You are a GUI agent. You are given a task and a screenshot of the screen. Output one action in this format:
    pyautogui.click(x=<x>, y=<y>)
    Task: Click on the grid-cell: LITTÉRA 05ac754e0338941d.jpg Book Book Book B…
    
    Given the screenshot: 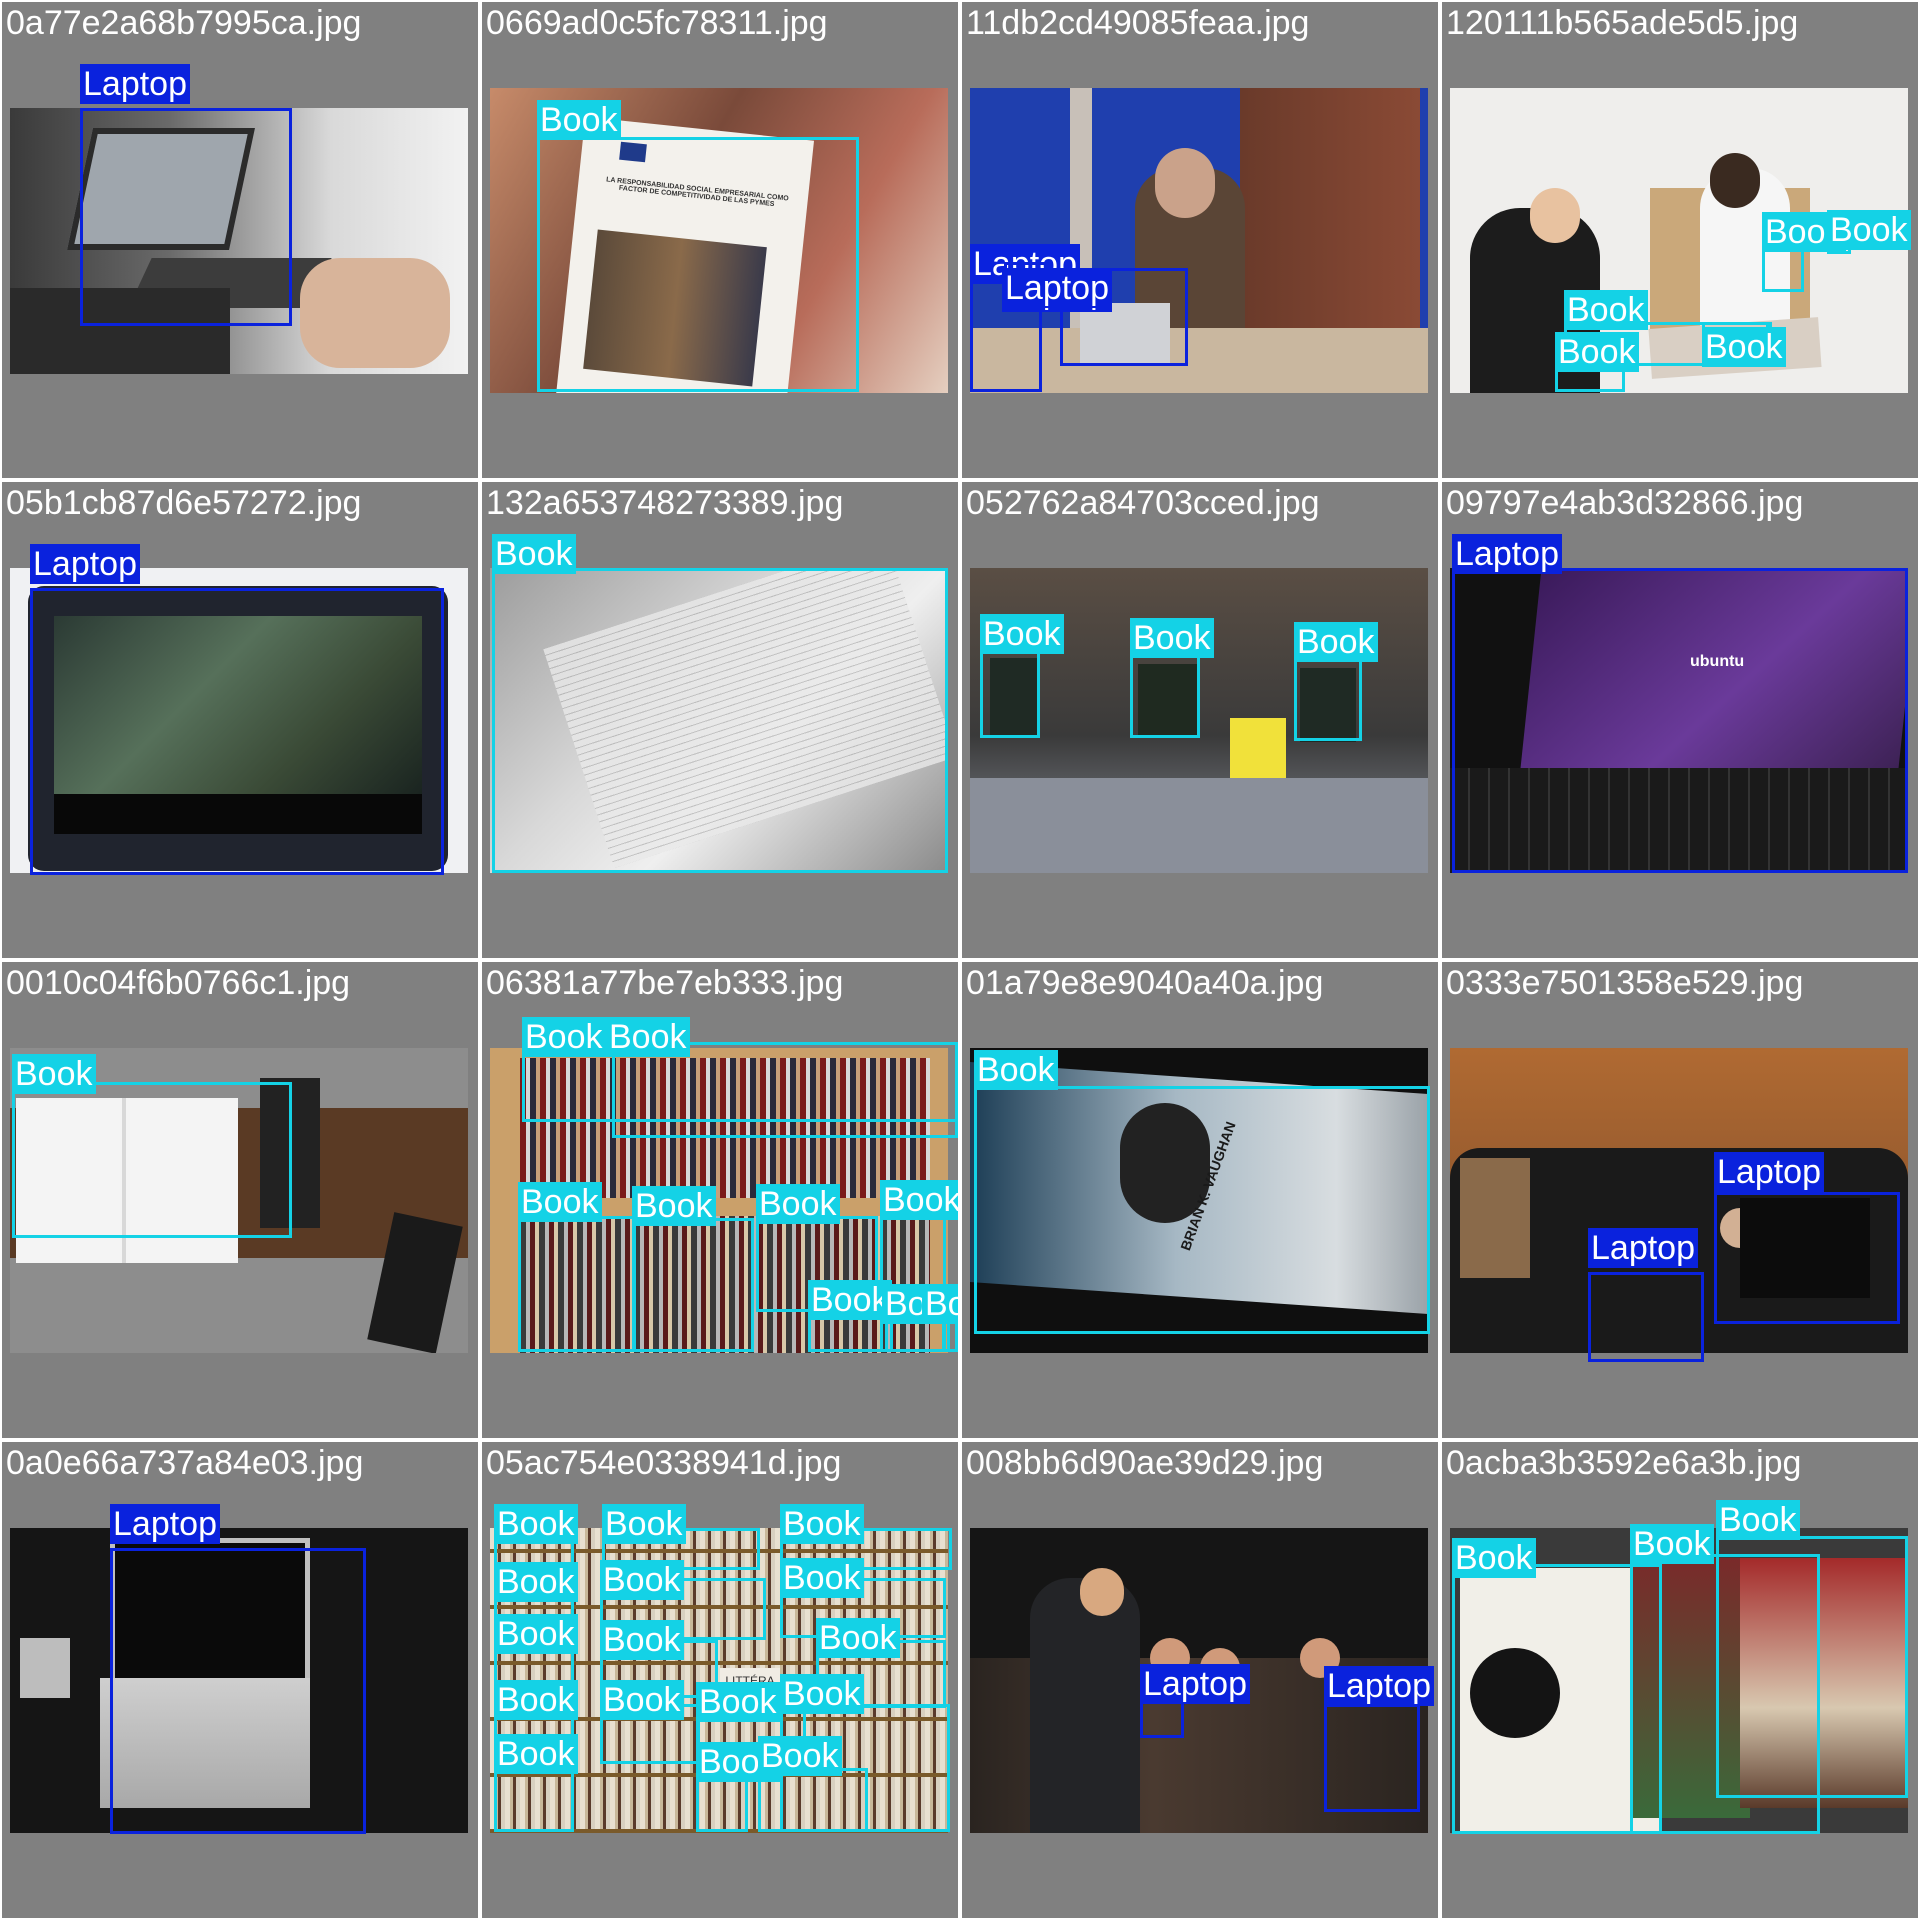 What is the action you would take?
    pyautogui.click(x=720, y=1680)
    